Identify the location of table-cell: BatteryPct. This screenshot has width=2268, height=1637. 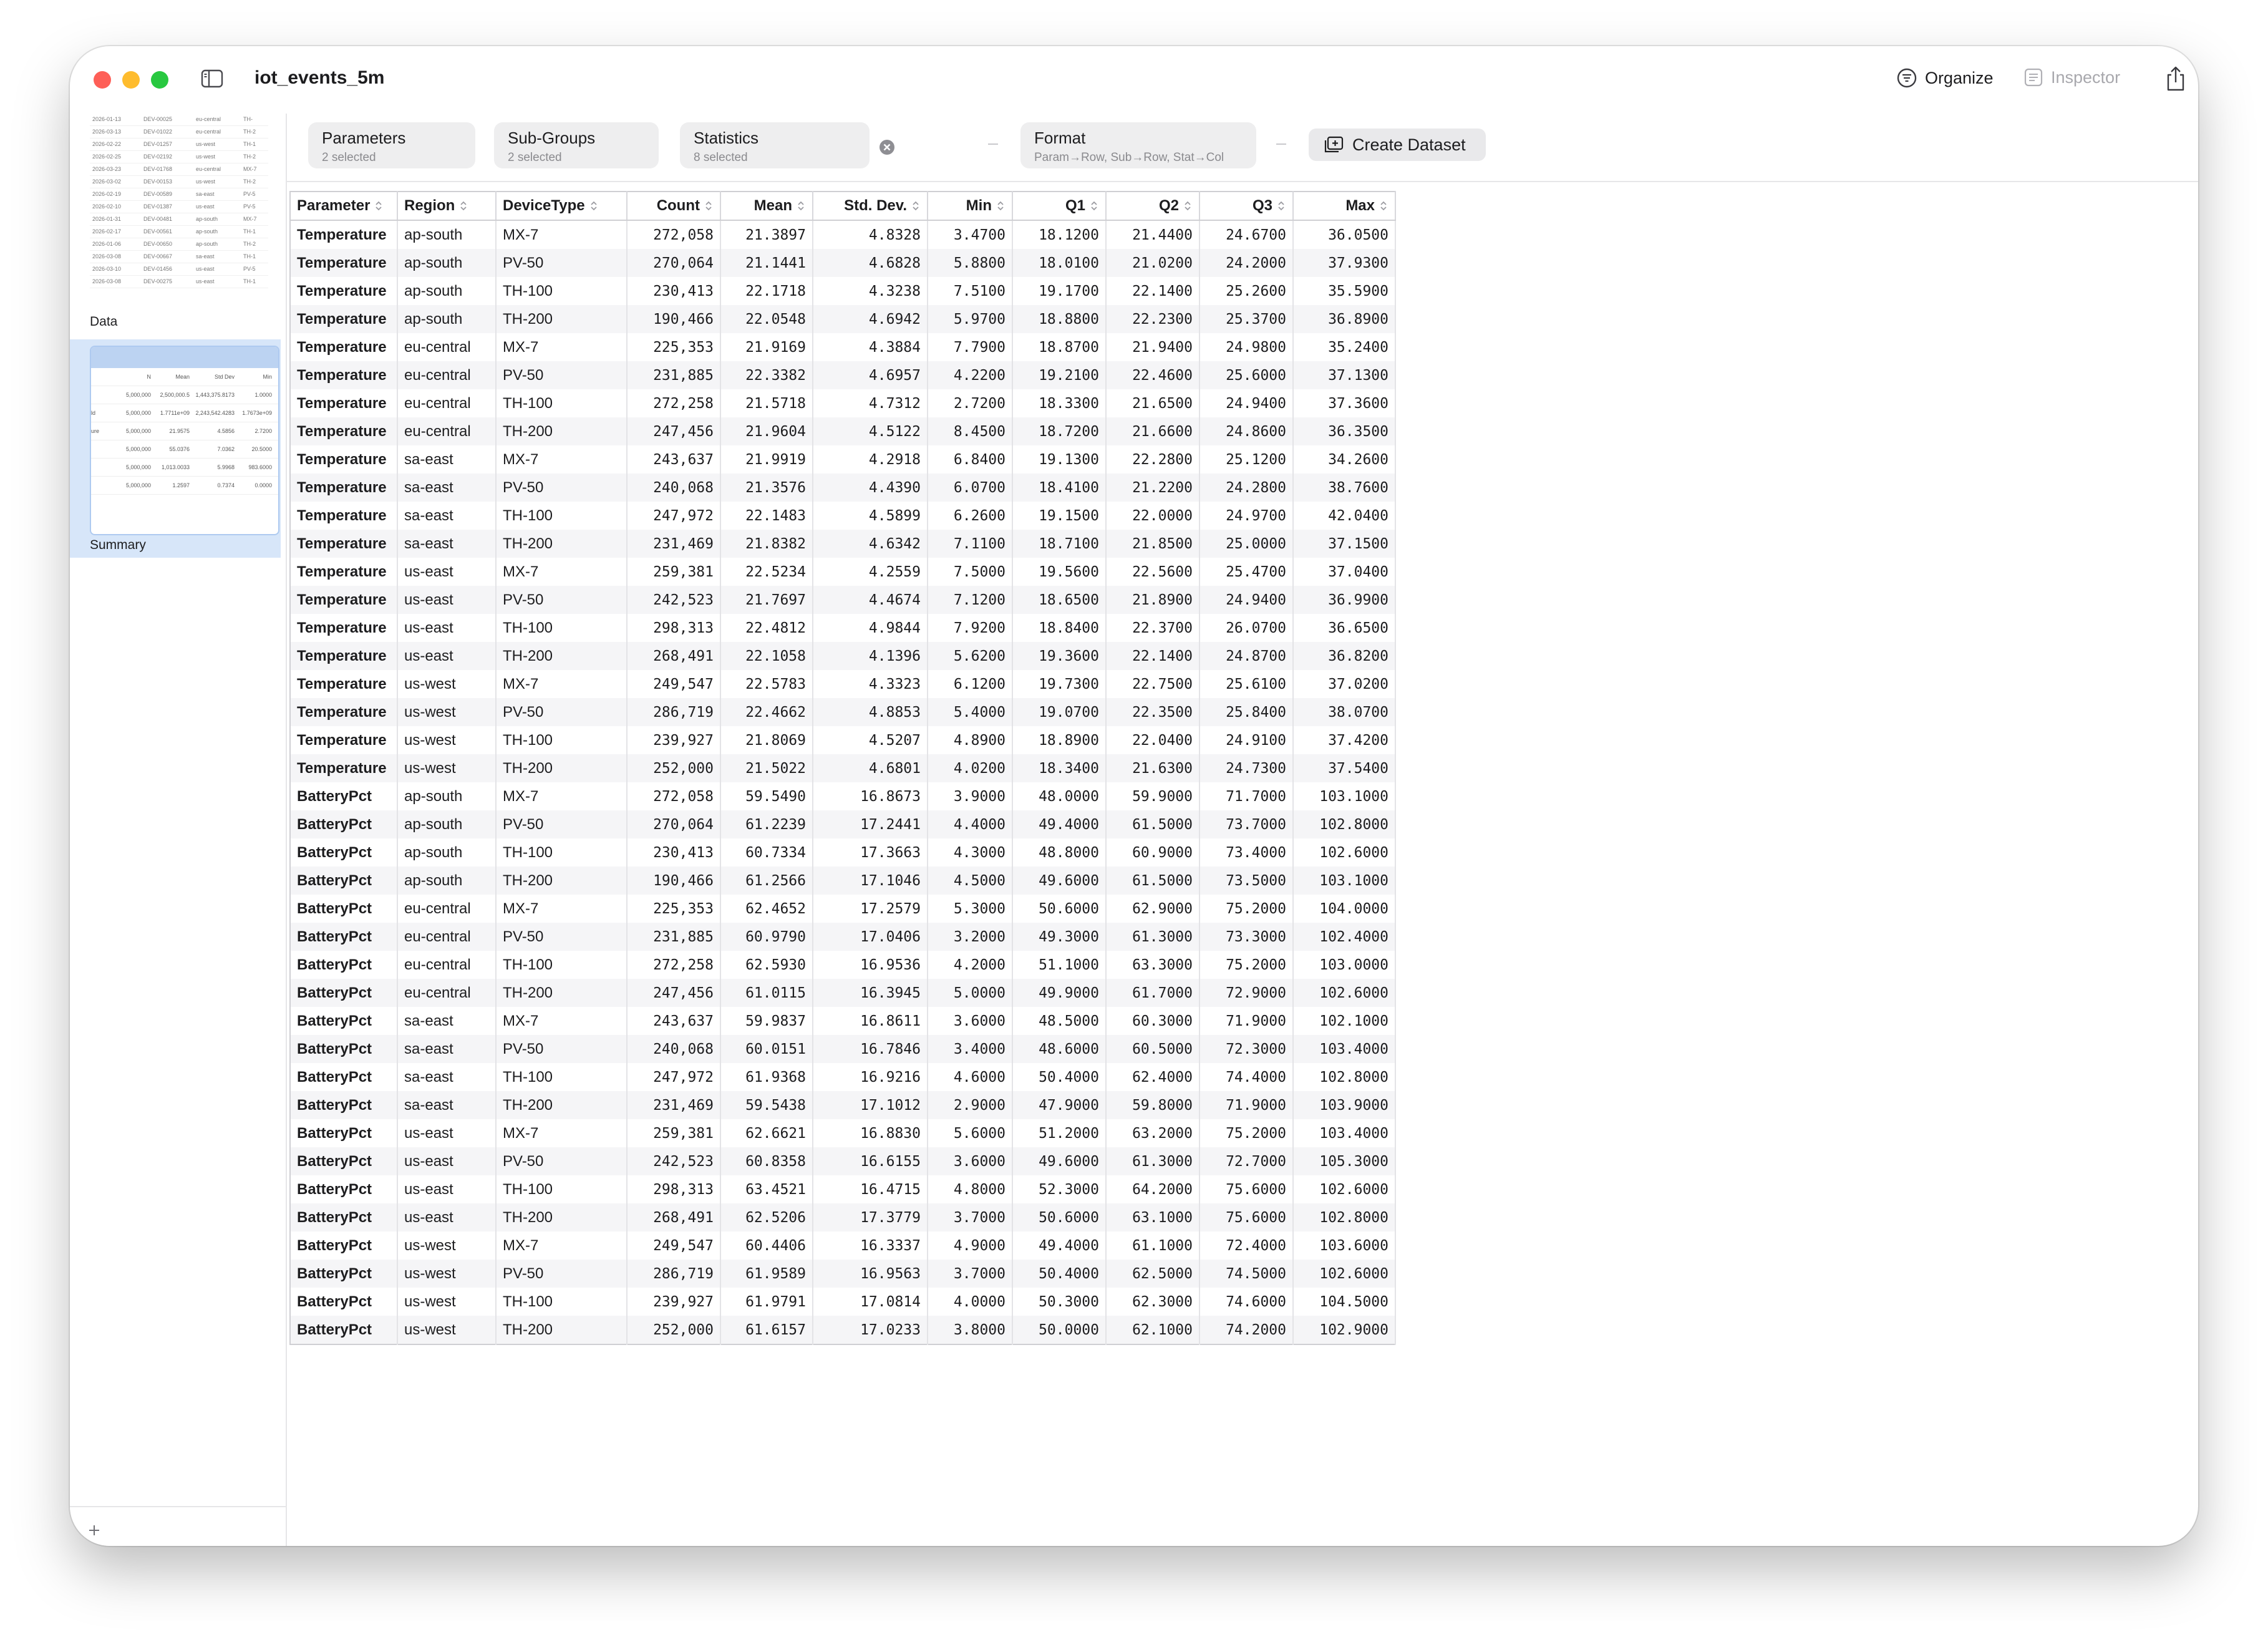
(344, 1274).